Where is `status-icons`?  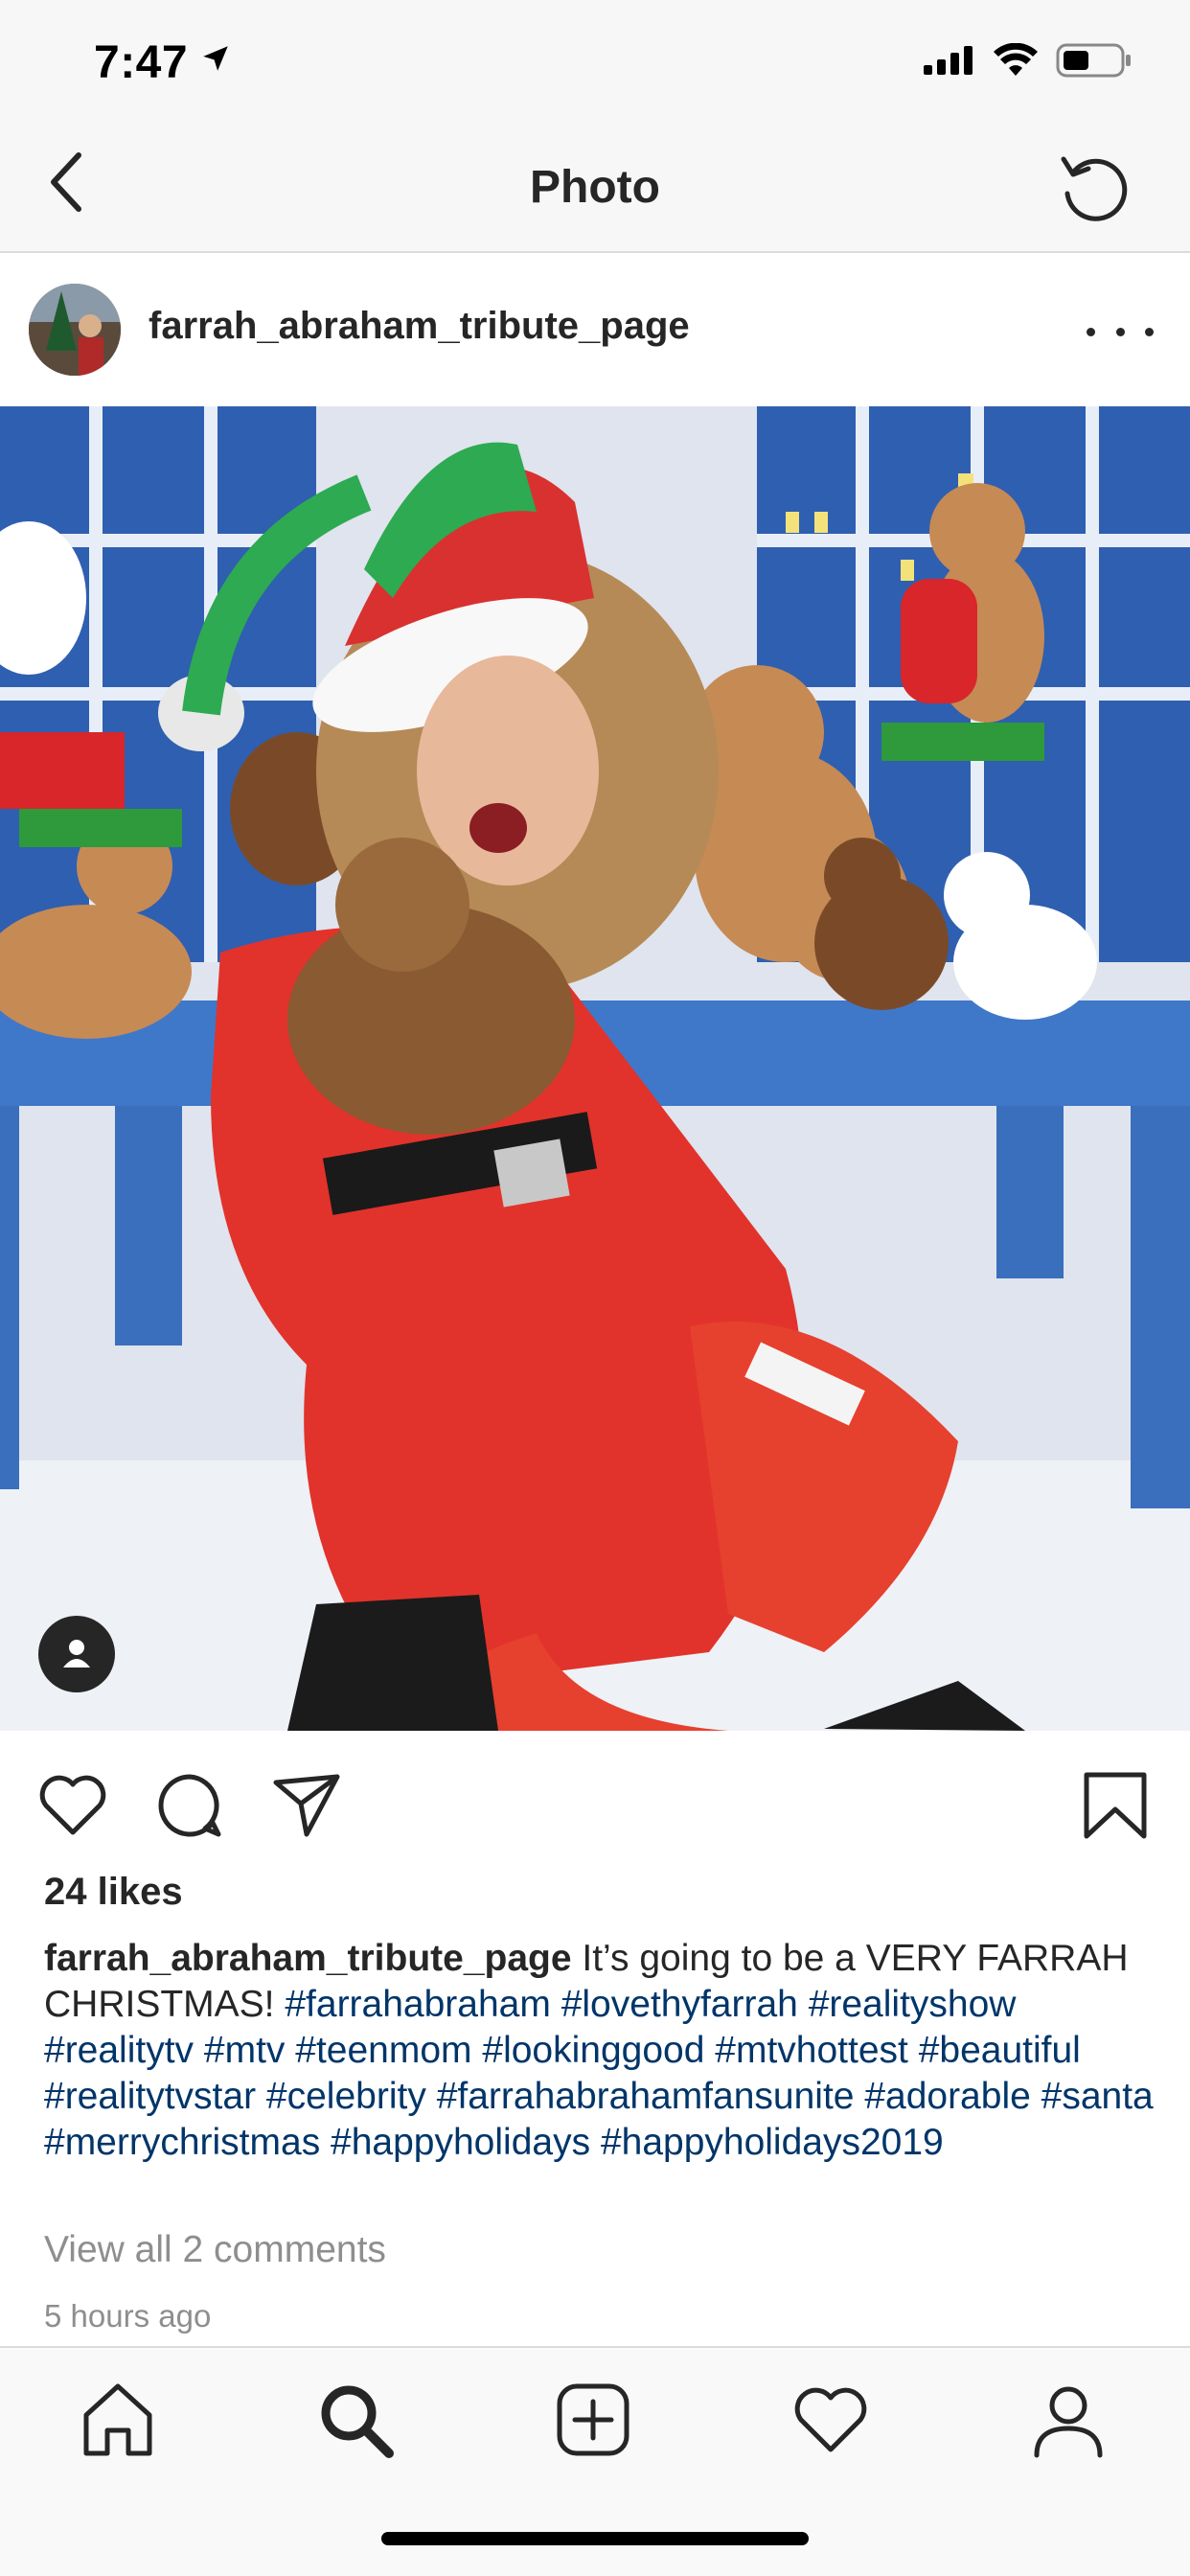
status-icons is located at coordinates (1029, 60).